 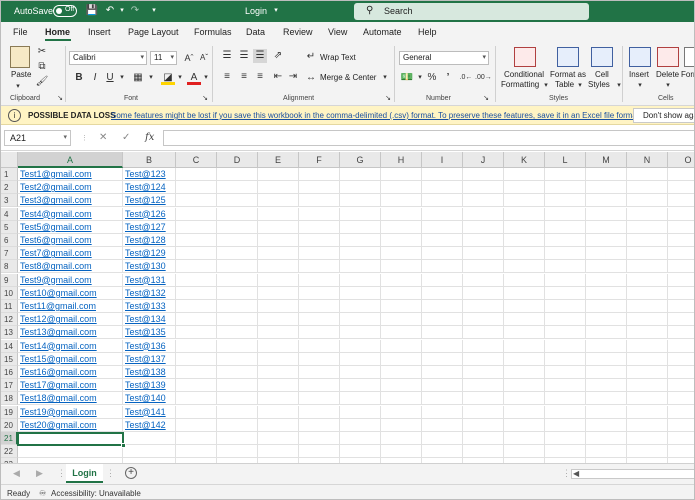 I want to click on scroll-left-icon: ◀, so click(x=16, y=473).